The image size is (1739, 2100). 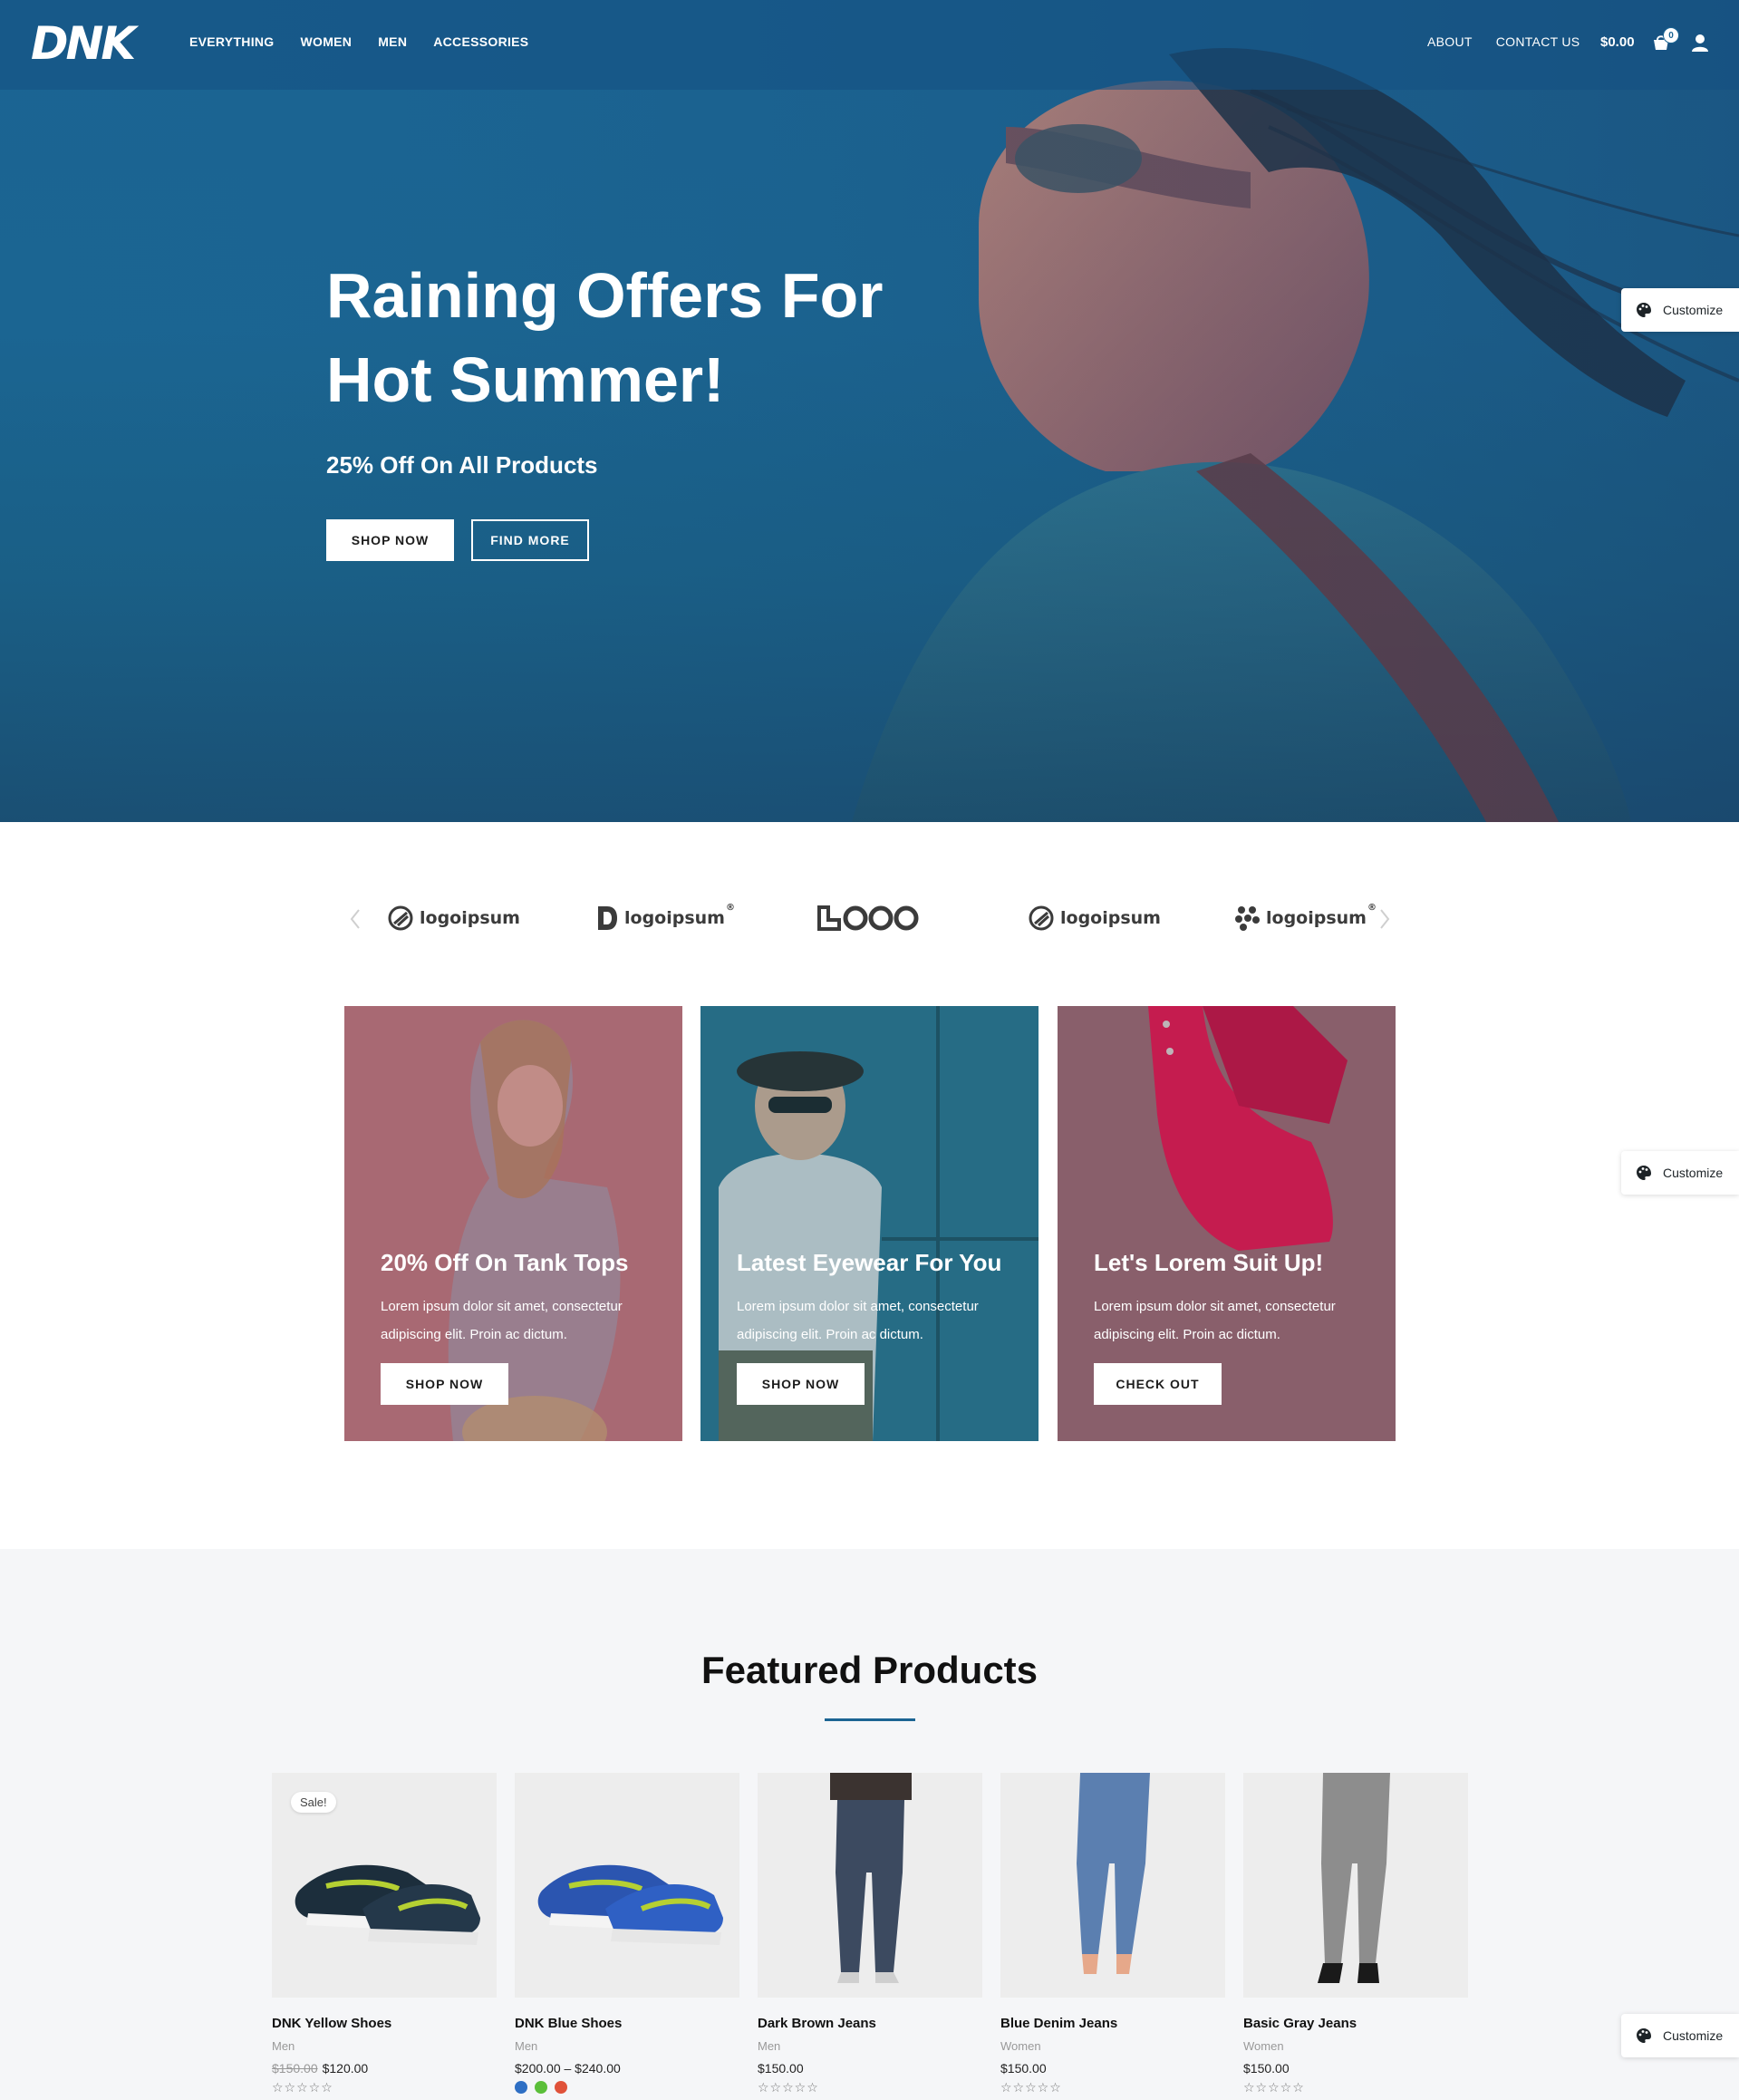 What do you see at coordinates (1385, 919) in the screenshot?
I see `carousel-next-arrow-icon` at bounding box center [1385, 919].